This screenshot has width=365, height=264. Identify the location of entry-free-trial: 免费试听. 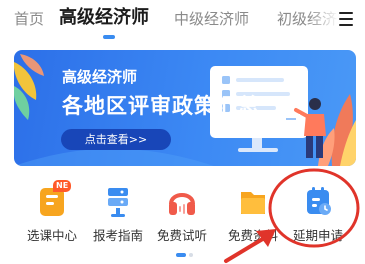
(182, 213).